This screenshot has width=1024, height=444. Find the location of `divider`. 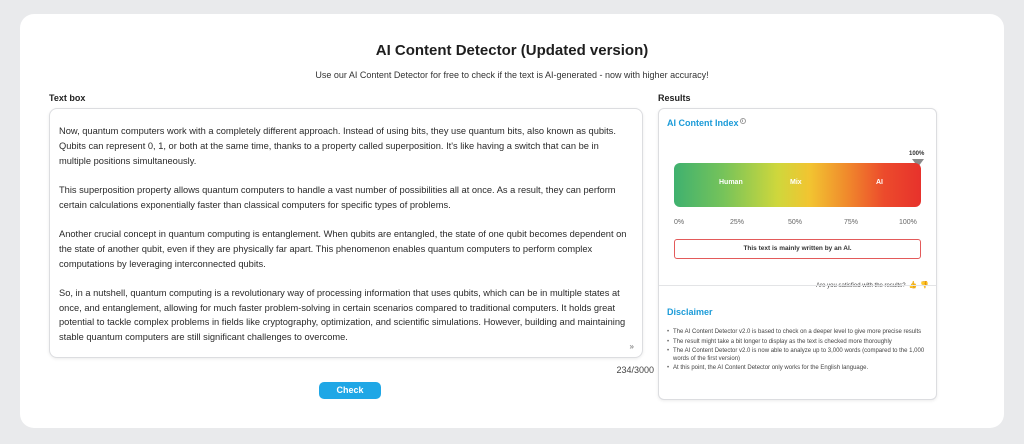

divider is located at coordinates (797, 285).